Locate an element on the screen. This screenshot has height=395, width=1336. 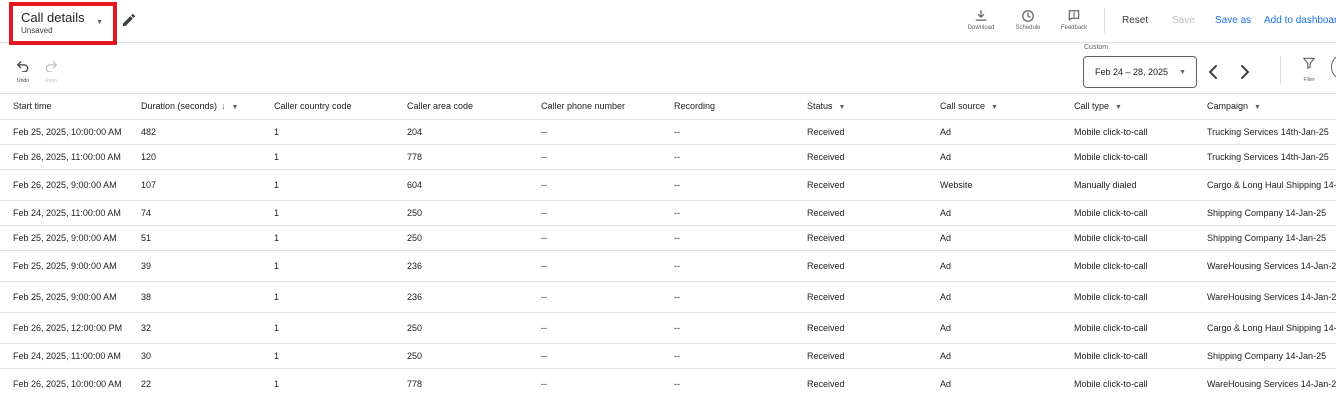
column-header-call-source: Call source ▼ is located at coordinates (994, 107).